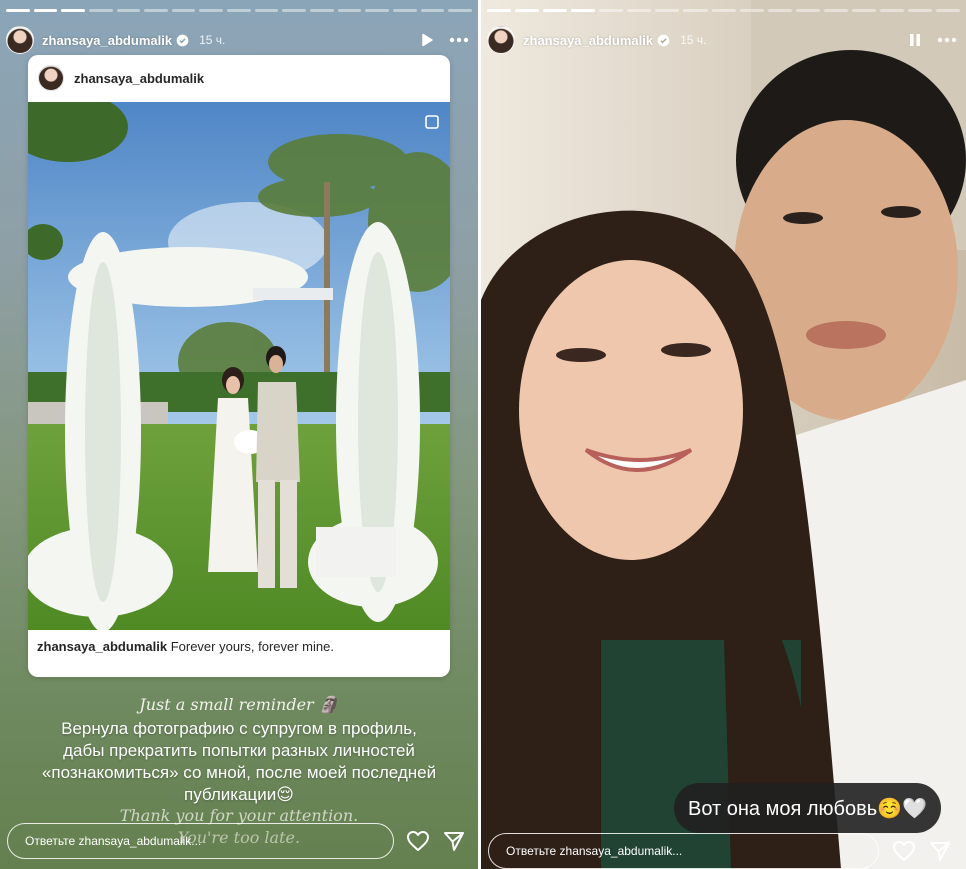 This screenshot has width=966, height=869. What do you see at coordinates (239, 78) in the screenshot?
I see `post-header: zhansaya_abdumalik` at bounding box center [239, 78].